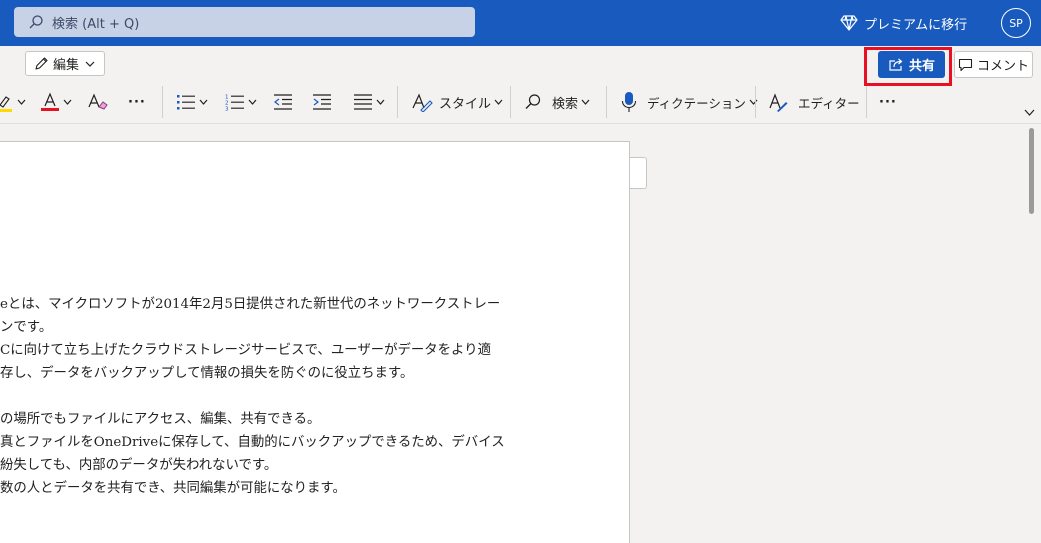 The width and height of the screenshot is (1041, 543). Describe the element at coordinates (96, 24) in the screenshot. I see `search-placeholder: 検索 (Alt + Q)` at that location.